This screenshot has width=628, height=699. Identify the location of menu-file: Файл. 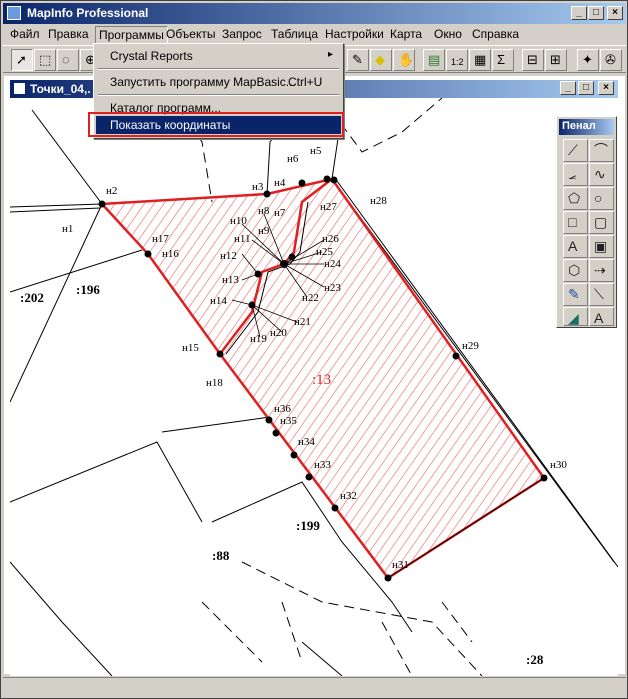
(25, 35).